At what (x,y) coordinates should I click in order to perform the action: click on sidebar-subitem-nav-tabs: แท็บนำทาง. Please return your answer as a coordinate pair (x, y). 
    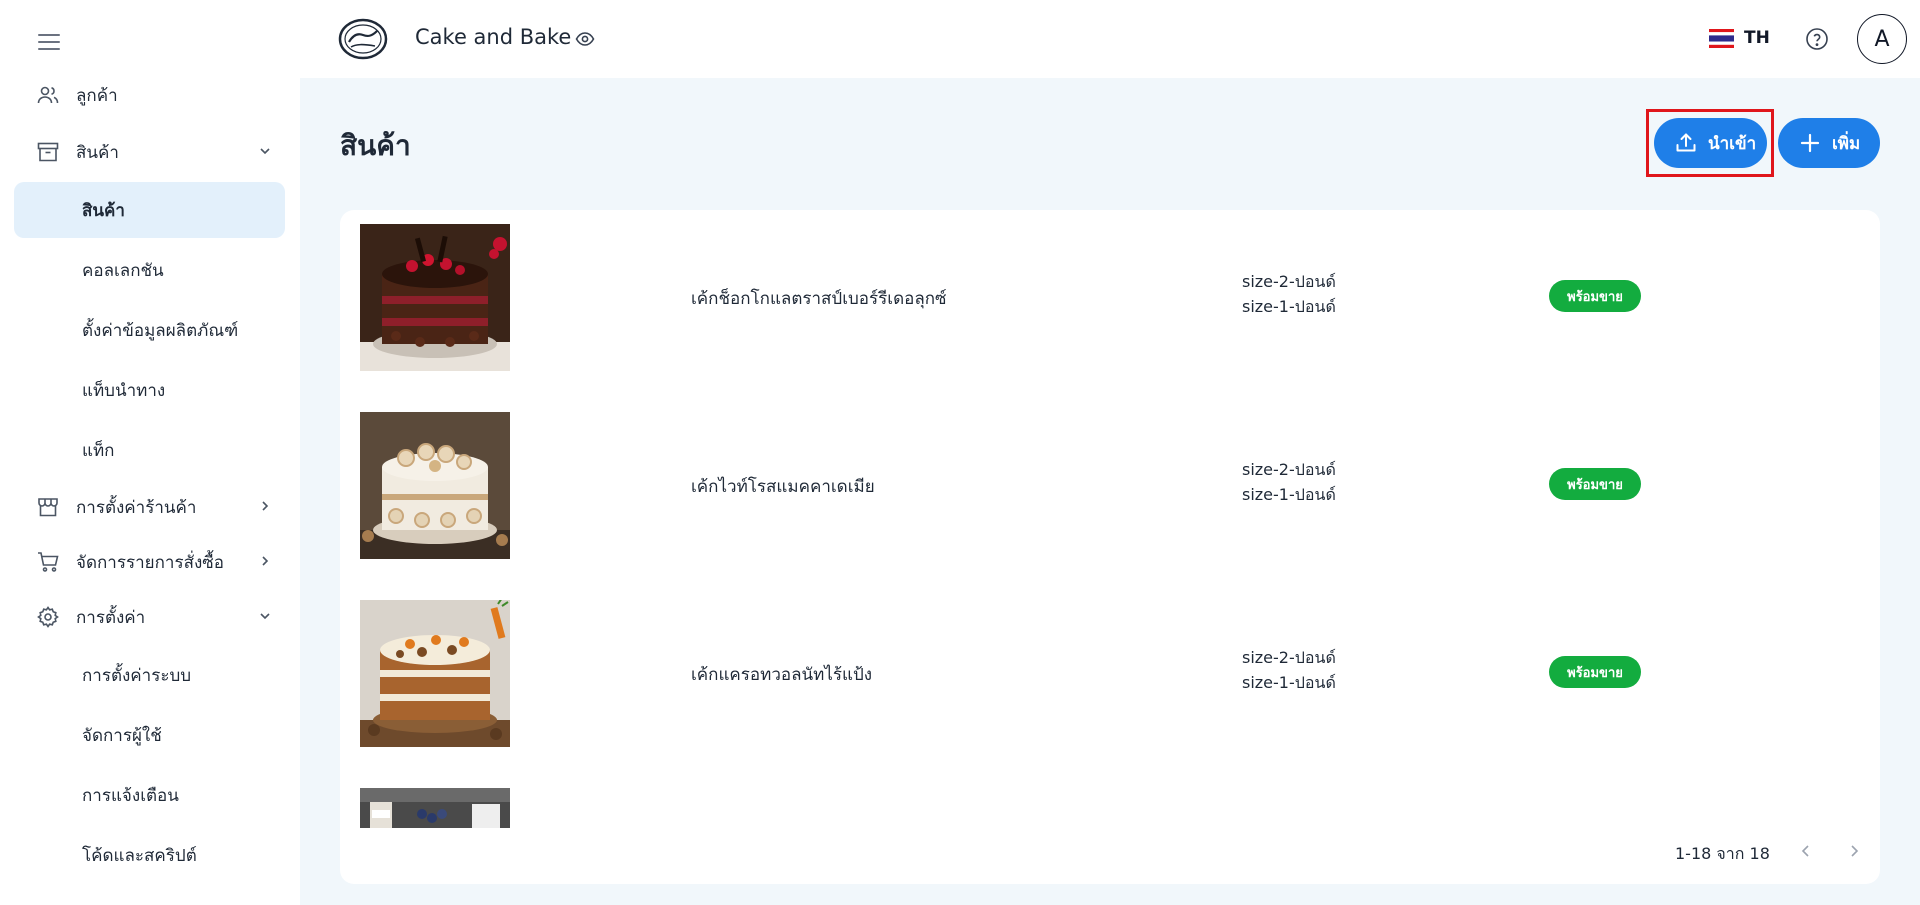
    Looking at the image, I should click on (149, 390).